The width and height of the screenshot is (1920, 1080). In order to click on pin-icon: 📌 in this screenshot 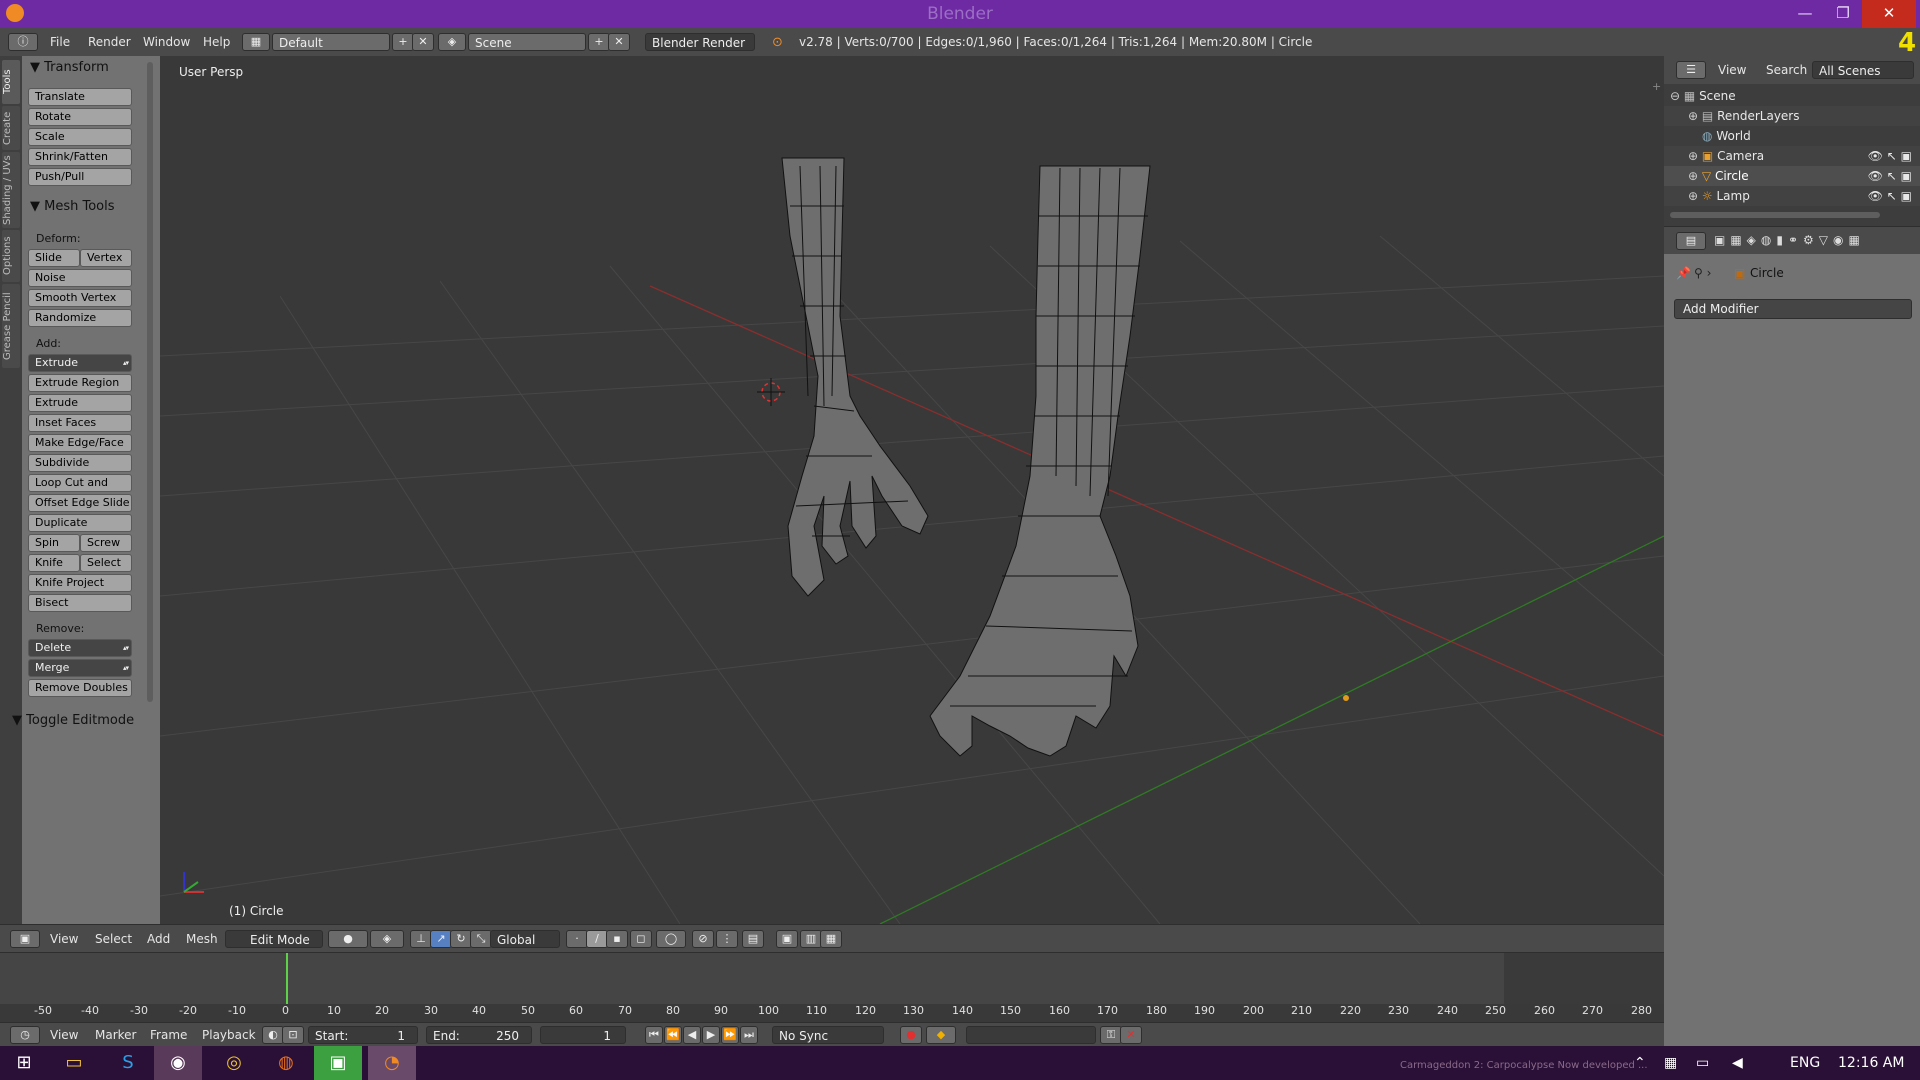, I will do `click(1683, 273)`.